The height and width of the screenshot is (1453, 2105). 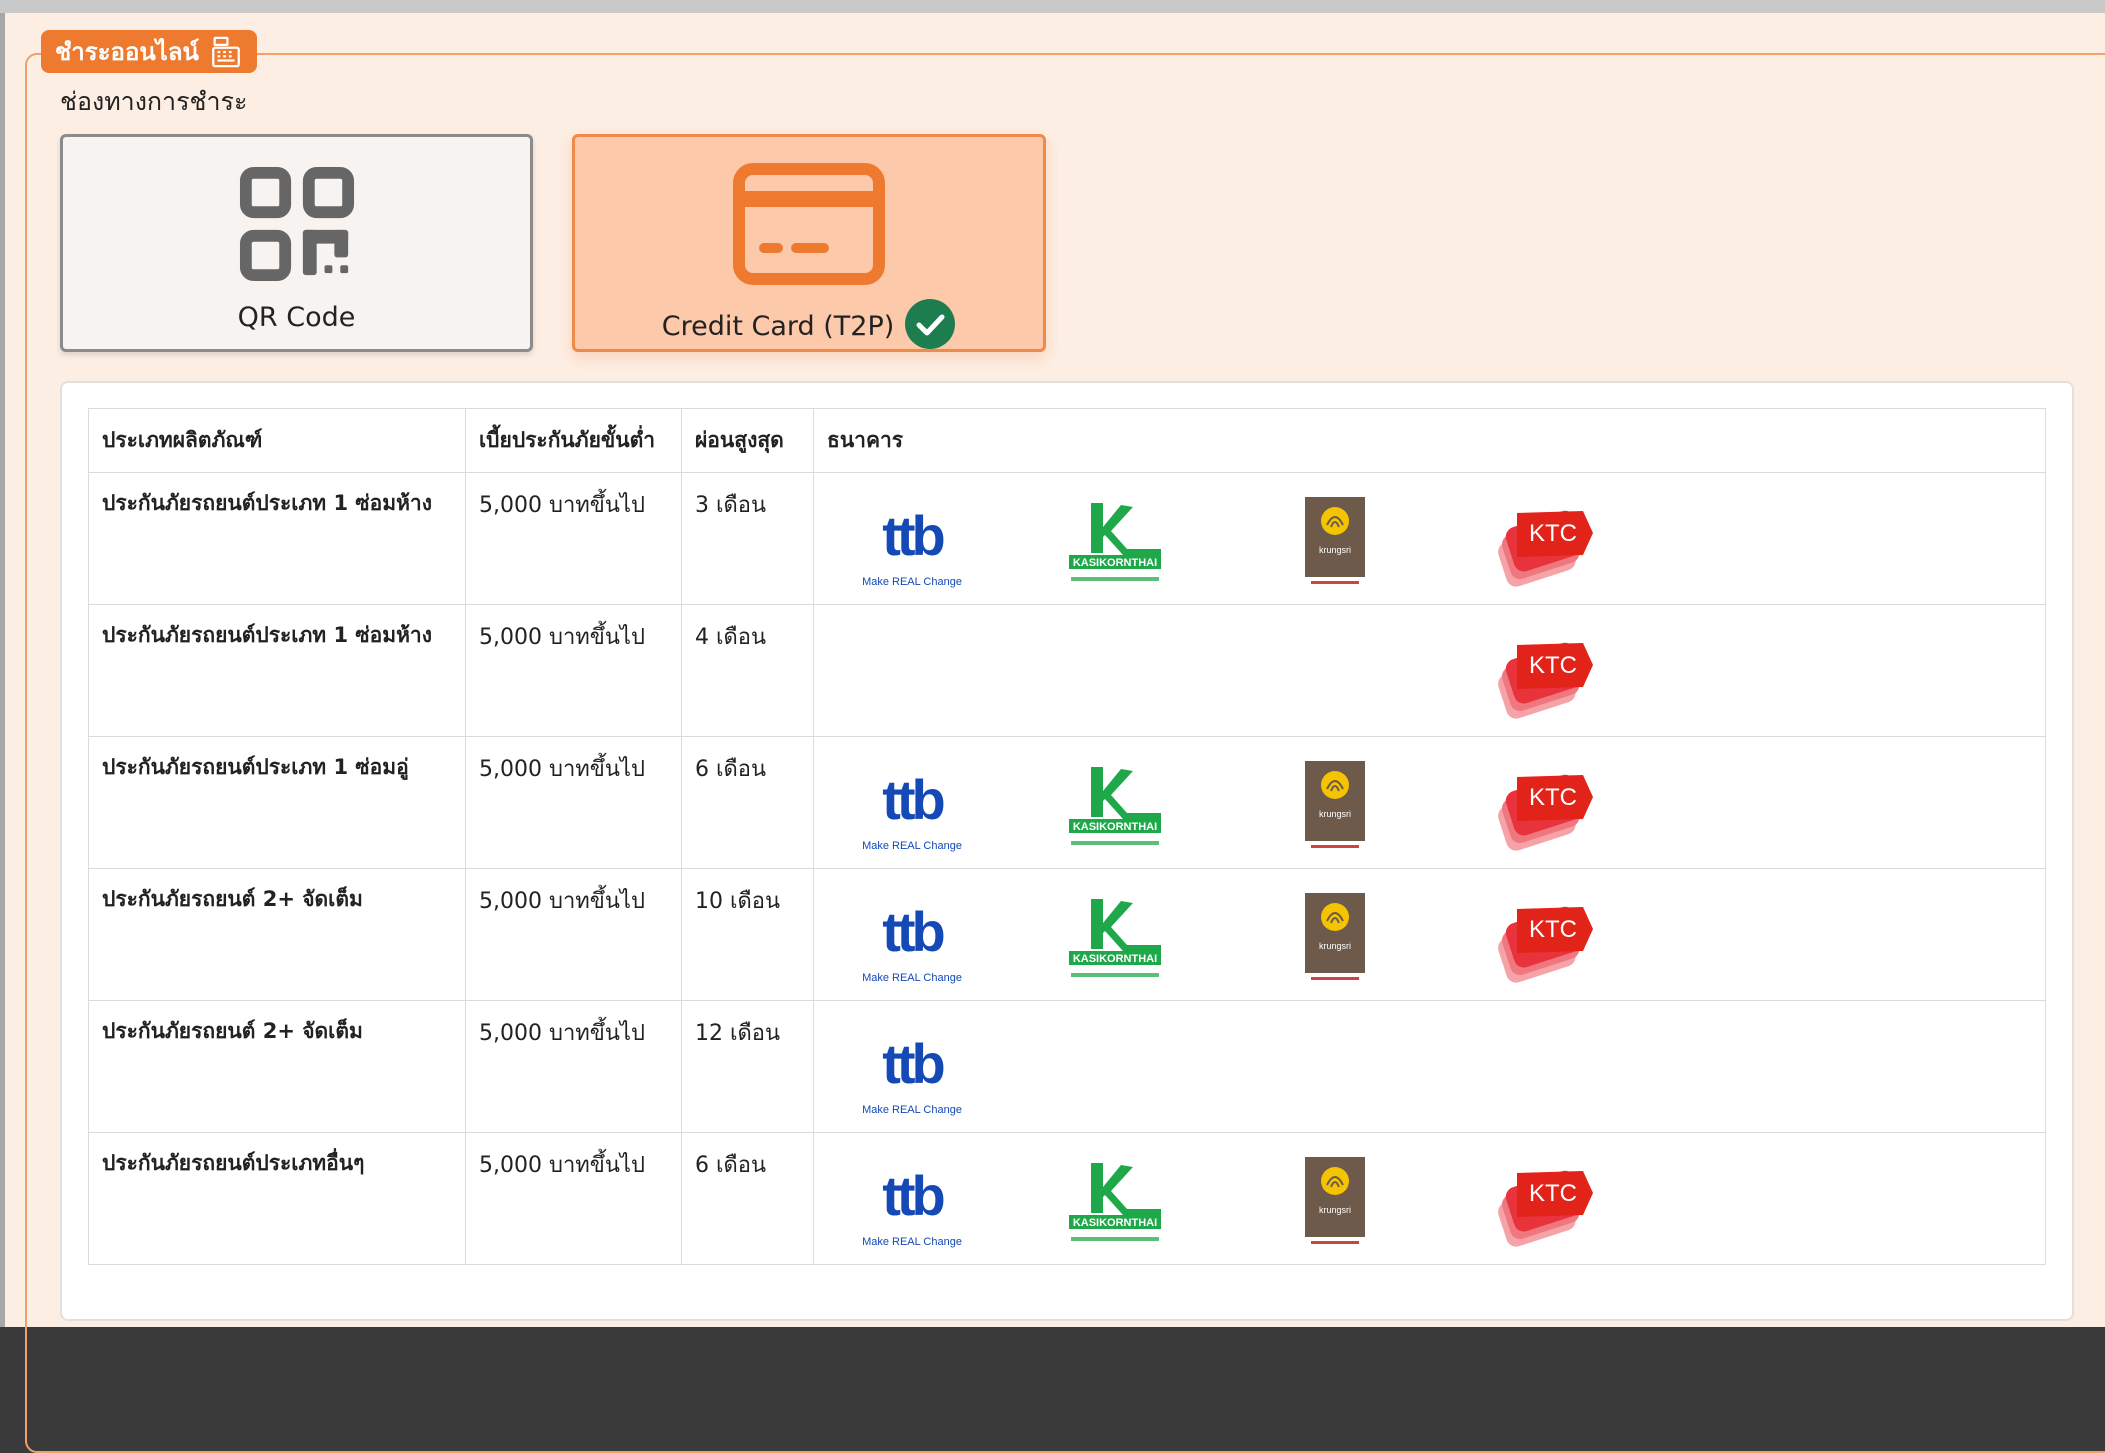 I want to click on qr-code-option: QR Code, so click(x=296, y=243).